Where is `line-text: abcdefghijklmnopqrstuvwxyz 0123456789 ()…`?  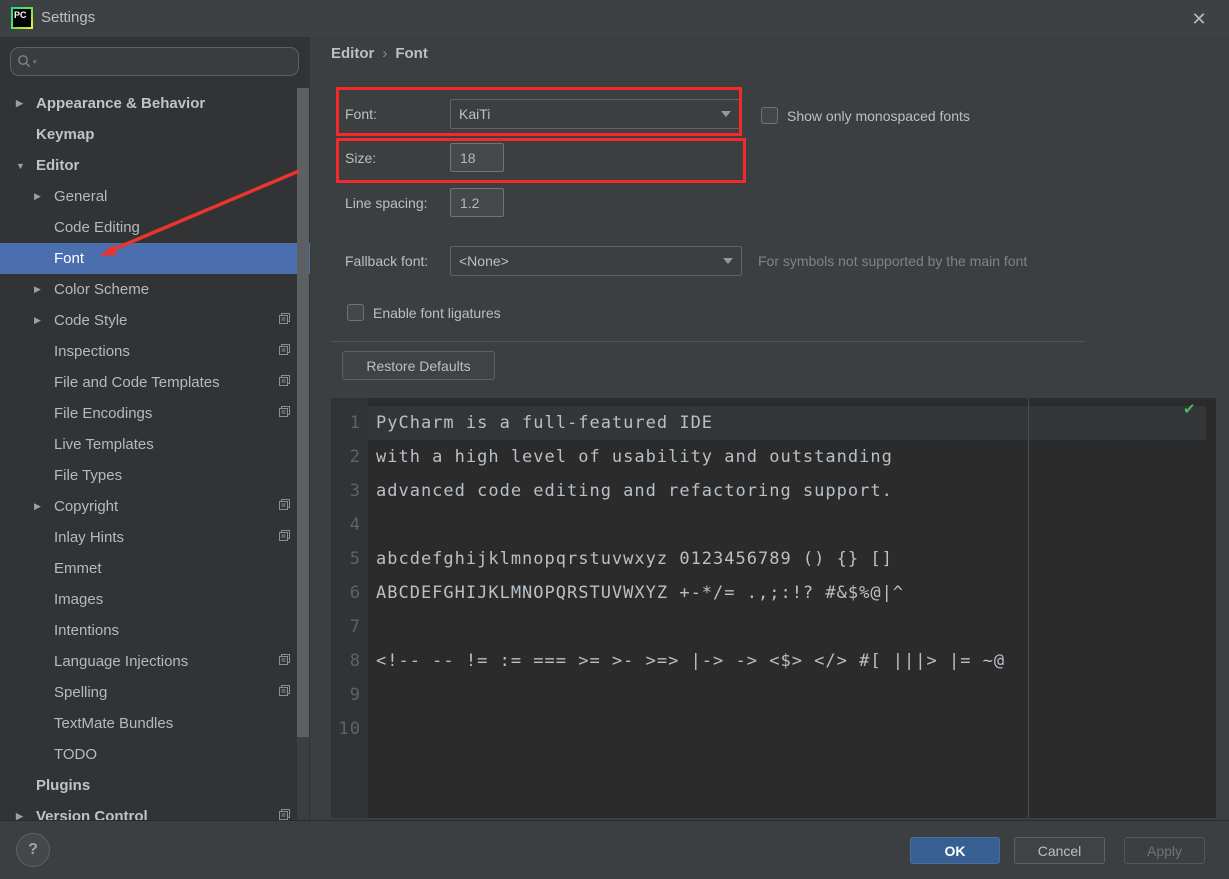 line-text: abcdefghijklmnopqrstuvwxyz 0123456789 ()… is located at coordinates (634, 559).